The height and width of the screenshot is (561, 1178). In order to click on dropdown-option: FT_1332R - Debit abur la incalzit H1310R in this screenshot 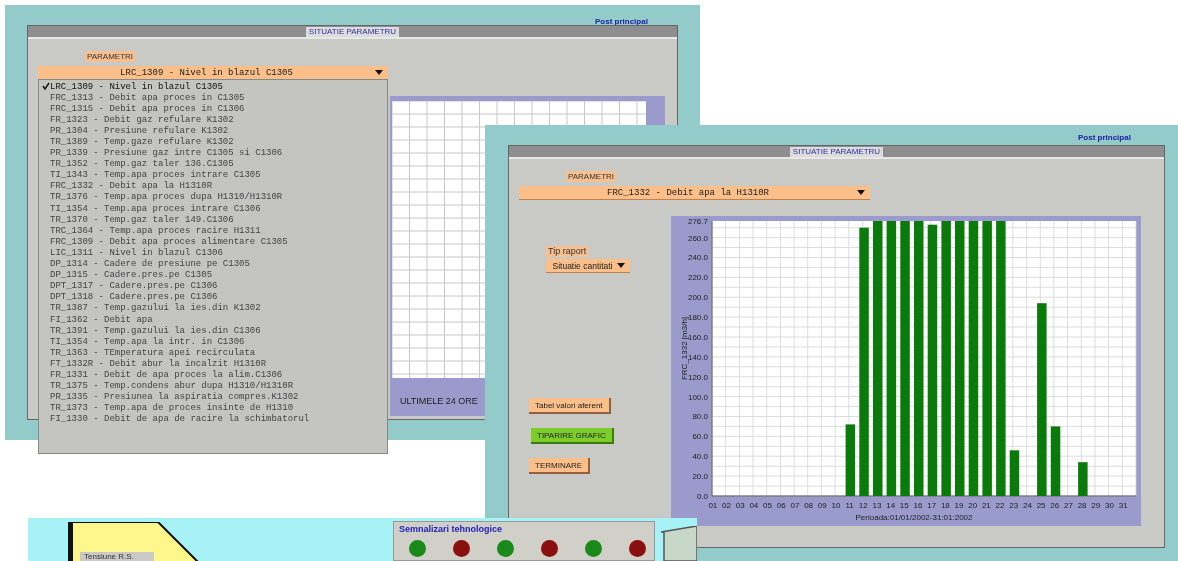, I will do `click(214, 364)`.